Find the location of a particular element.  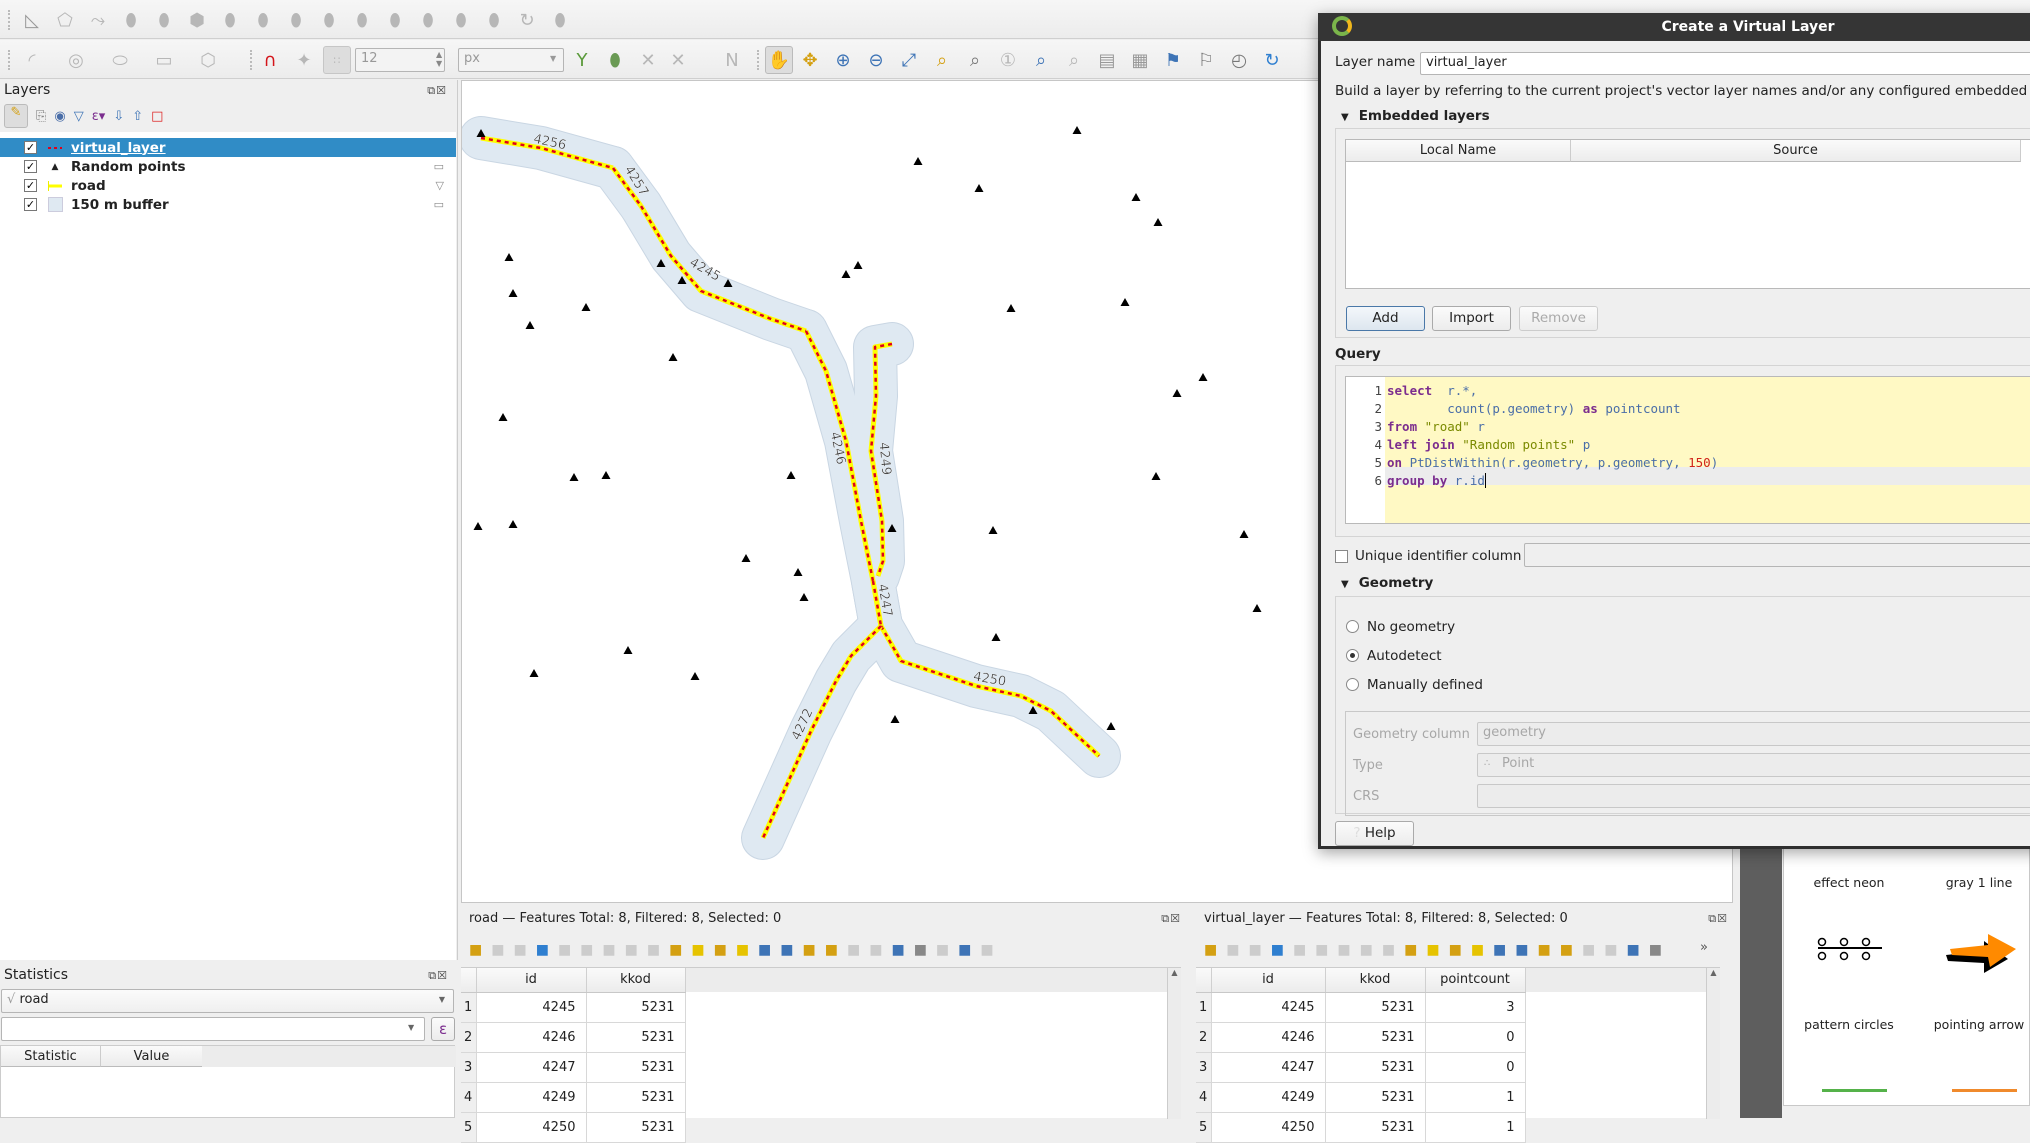

column-header-statistic: Statistic is located at coordinates (51, 1056).